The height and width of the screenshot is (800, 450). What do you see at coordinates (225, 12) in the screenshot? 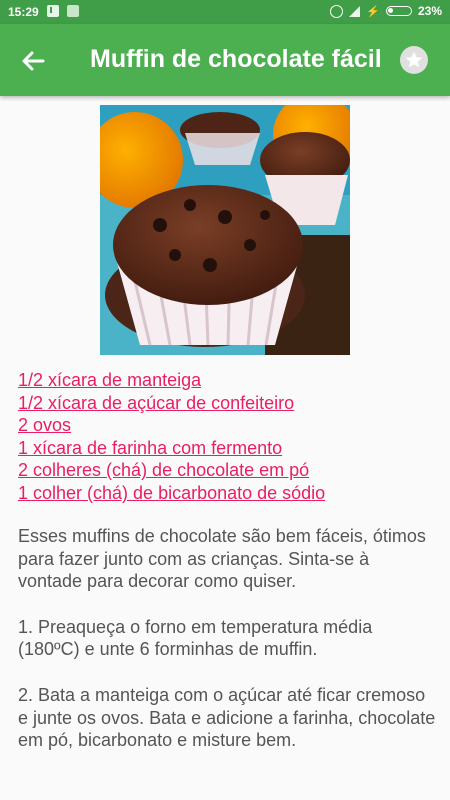
I see `status-bar: 15:29 ⚡ 23%` at bounding box center [225, 12].